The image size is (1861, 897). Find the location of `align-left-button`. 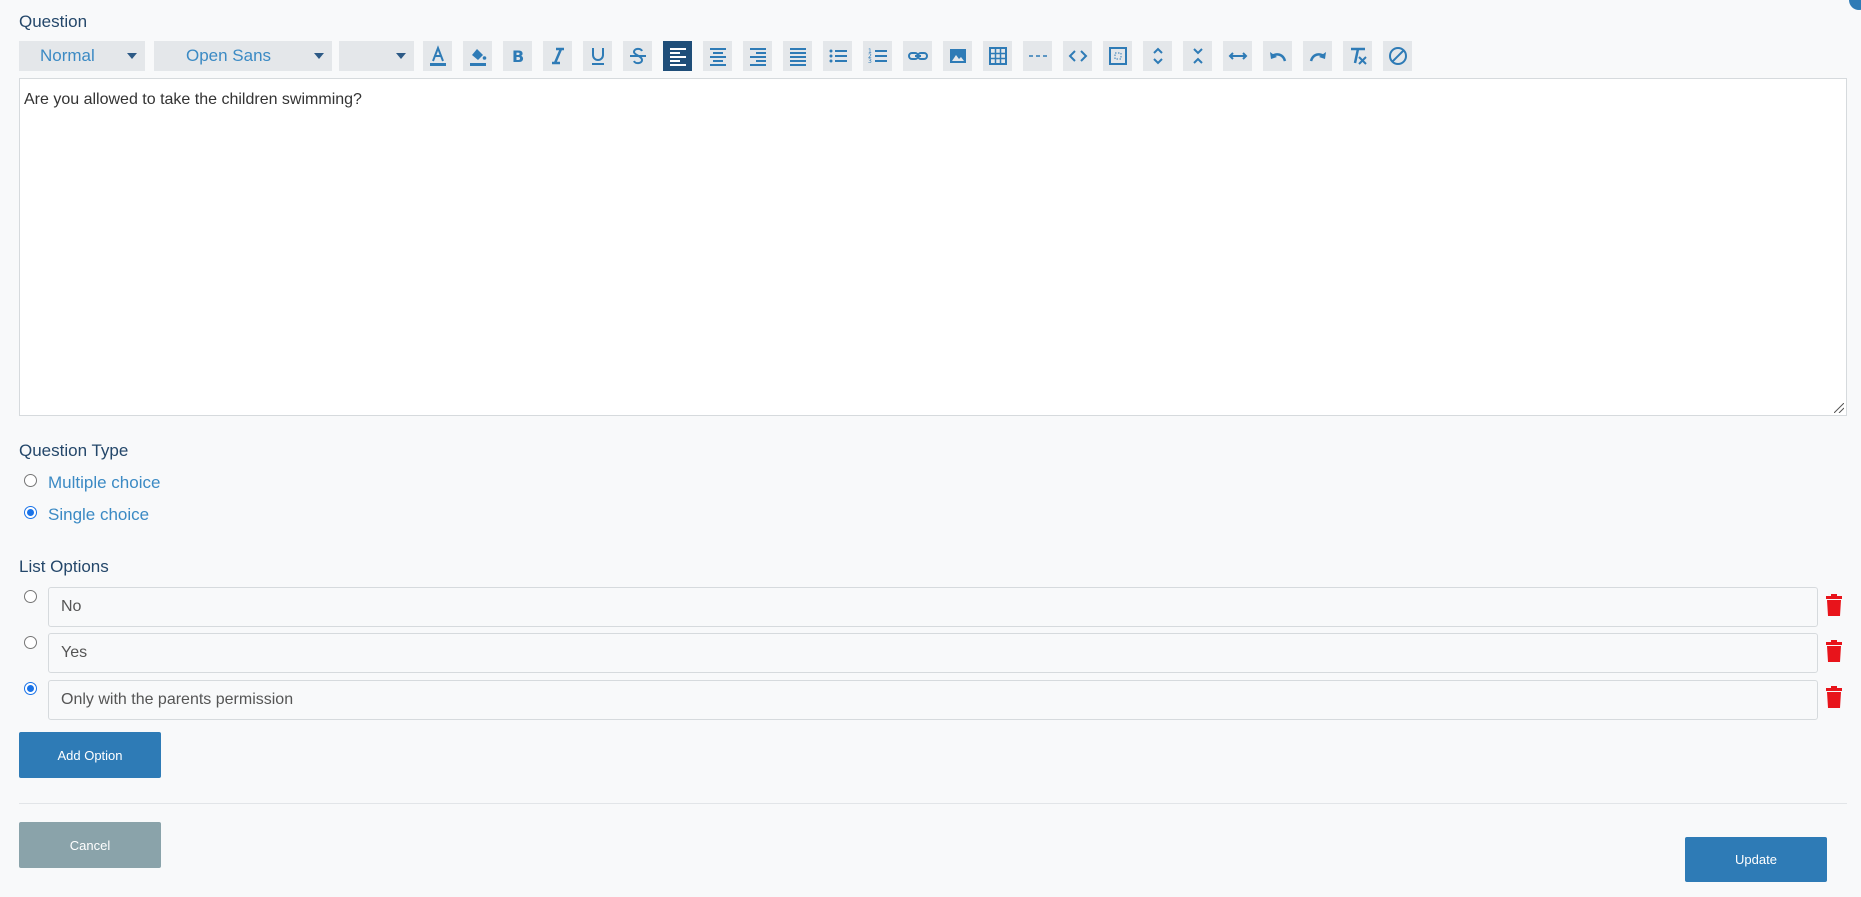

align-left-button is located at coordinates (677, 56).